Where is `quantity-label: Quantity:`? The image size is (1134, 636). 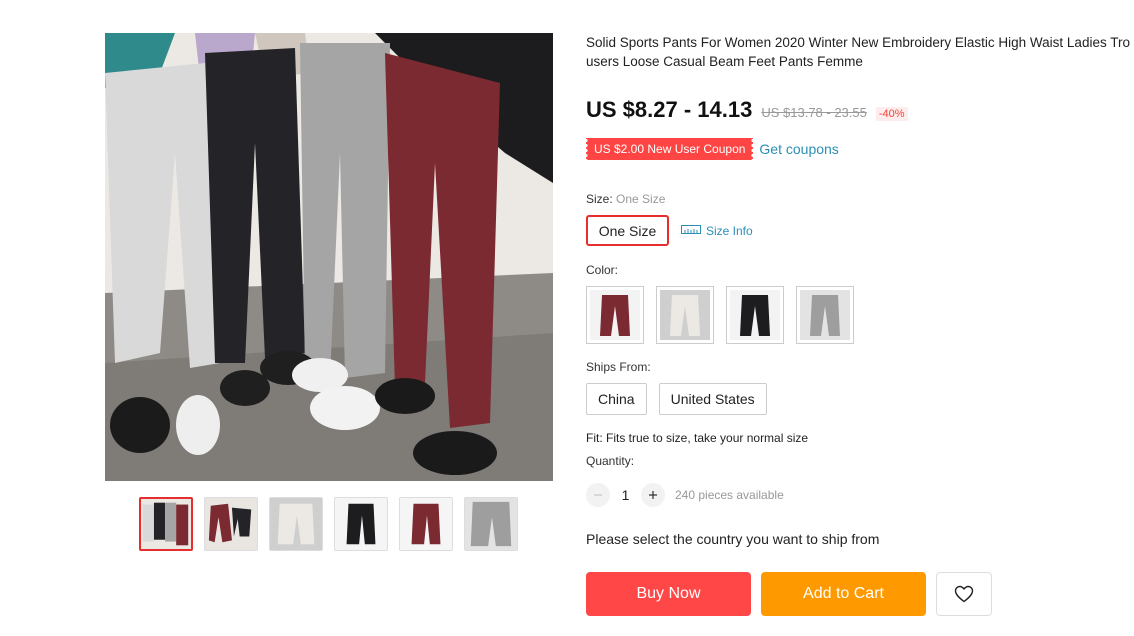 quantity-label: Quantity: is located at coordinates (610, 461).